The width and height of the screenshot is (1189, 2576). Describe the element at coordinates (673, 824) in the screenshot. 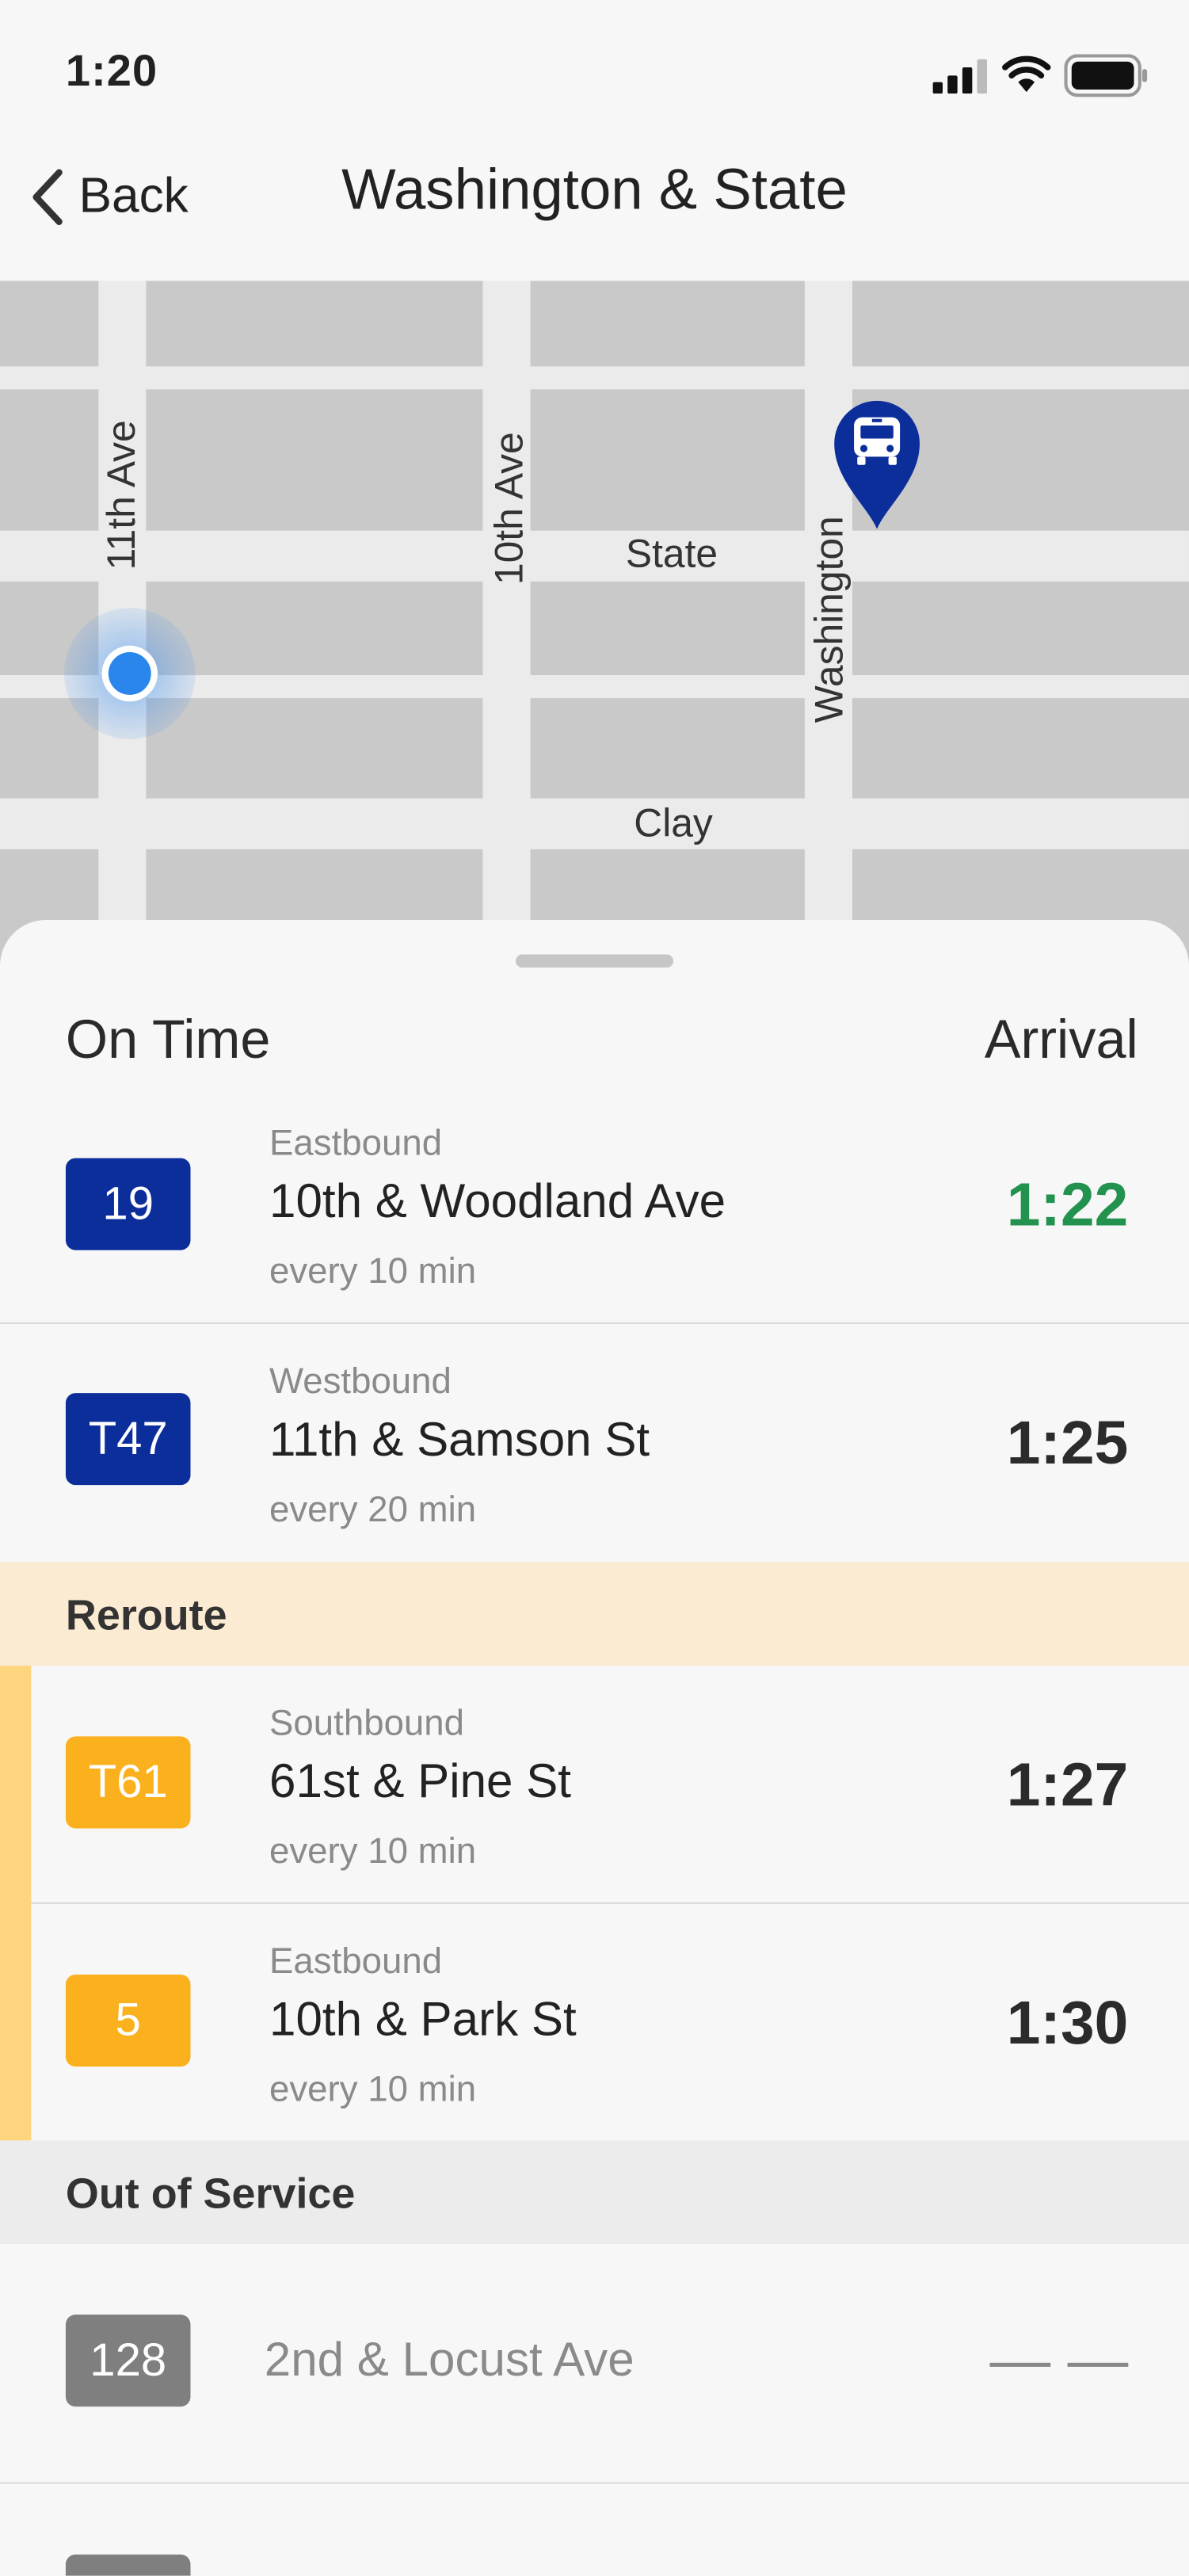

I see `street-label-clay: Clay` at that location.